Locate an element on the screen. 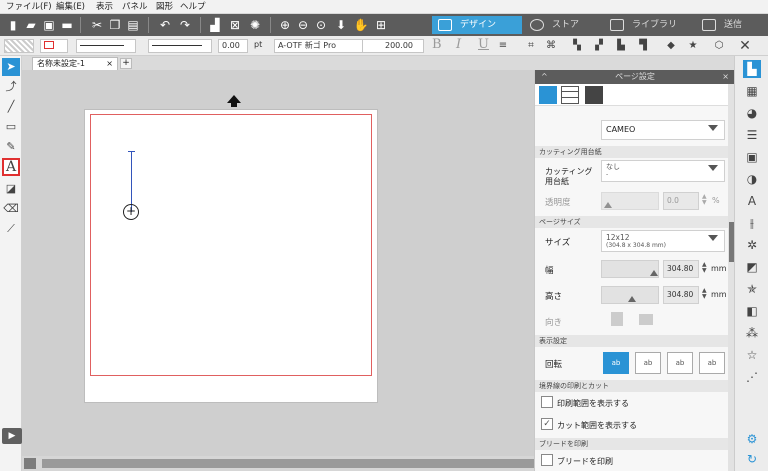 Image resolution: width=768 pixels, height=471 pixels. paint-bucket-icon: ◆ is located at coordinates (671, 46).